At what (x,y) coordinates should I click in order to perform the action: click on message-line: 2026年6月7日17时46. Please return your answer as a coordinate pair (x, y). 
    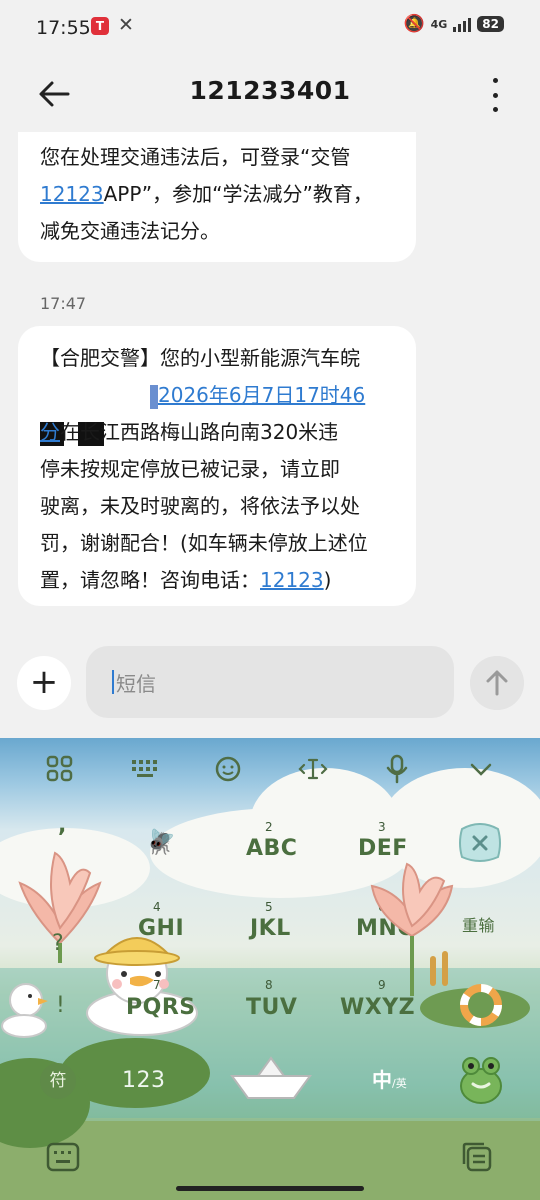
    Looking at the image, I should click on (217, 395).